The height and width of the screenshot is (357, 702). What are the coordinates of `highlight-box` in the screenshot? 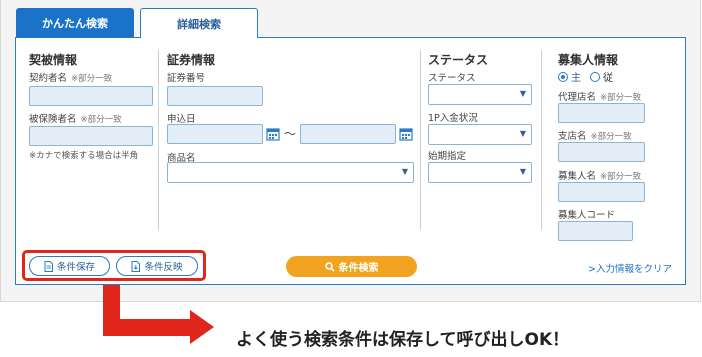 It's located at (114, 265).